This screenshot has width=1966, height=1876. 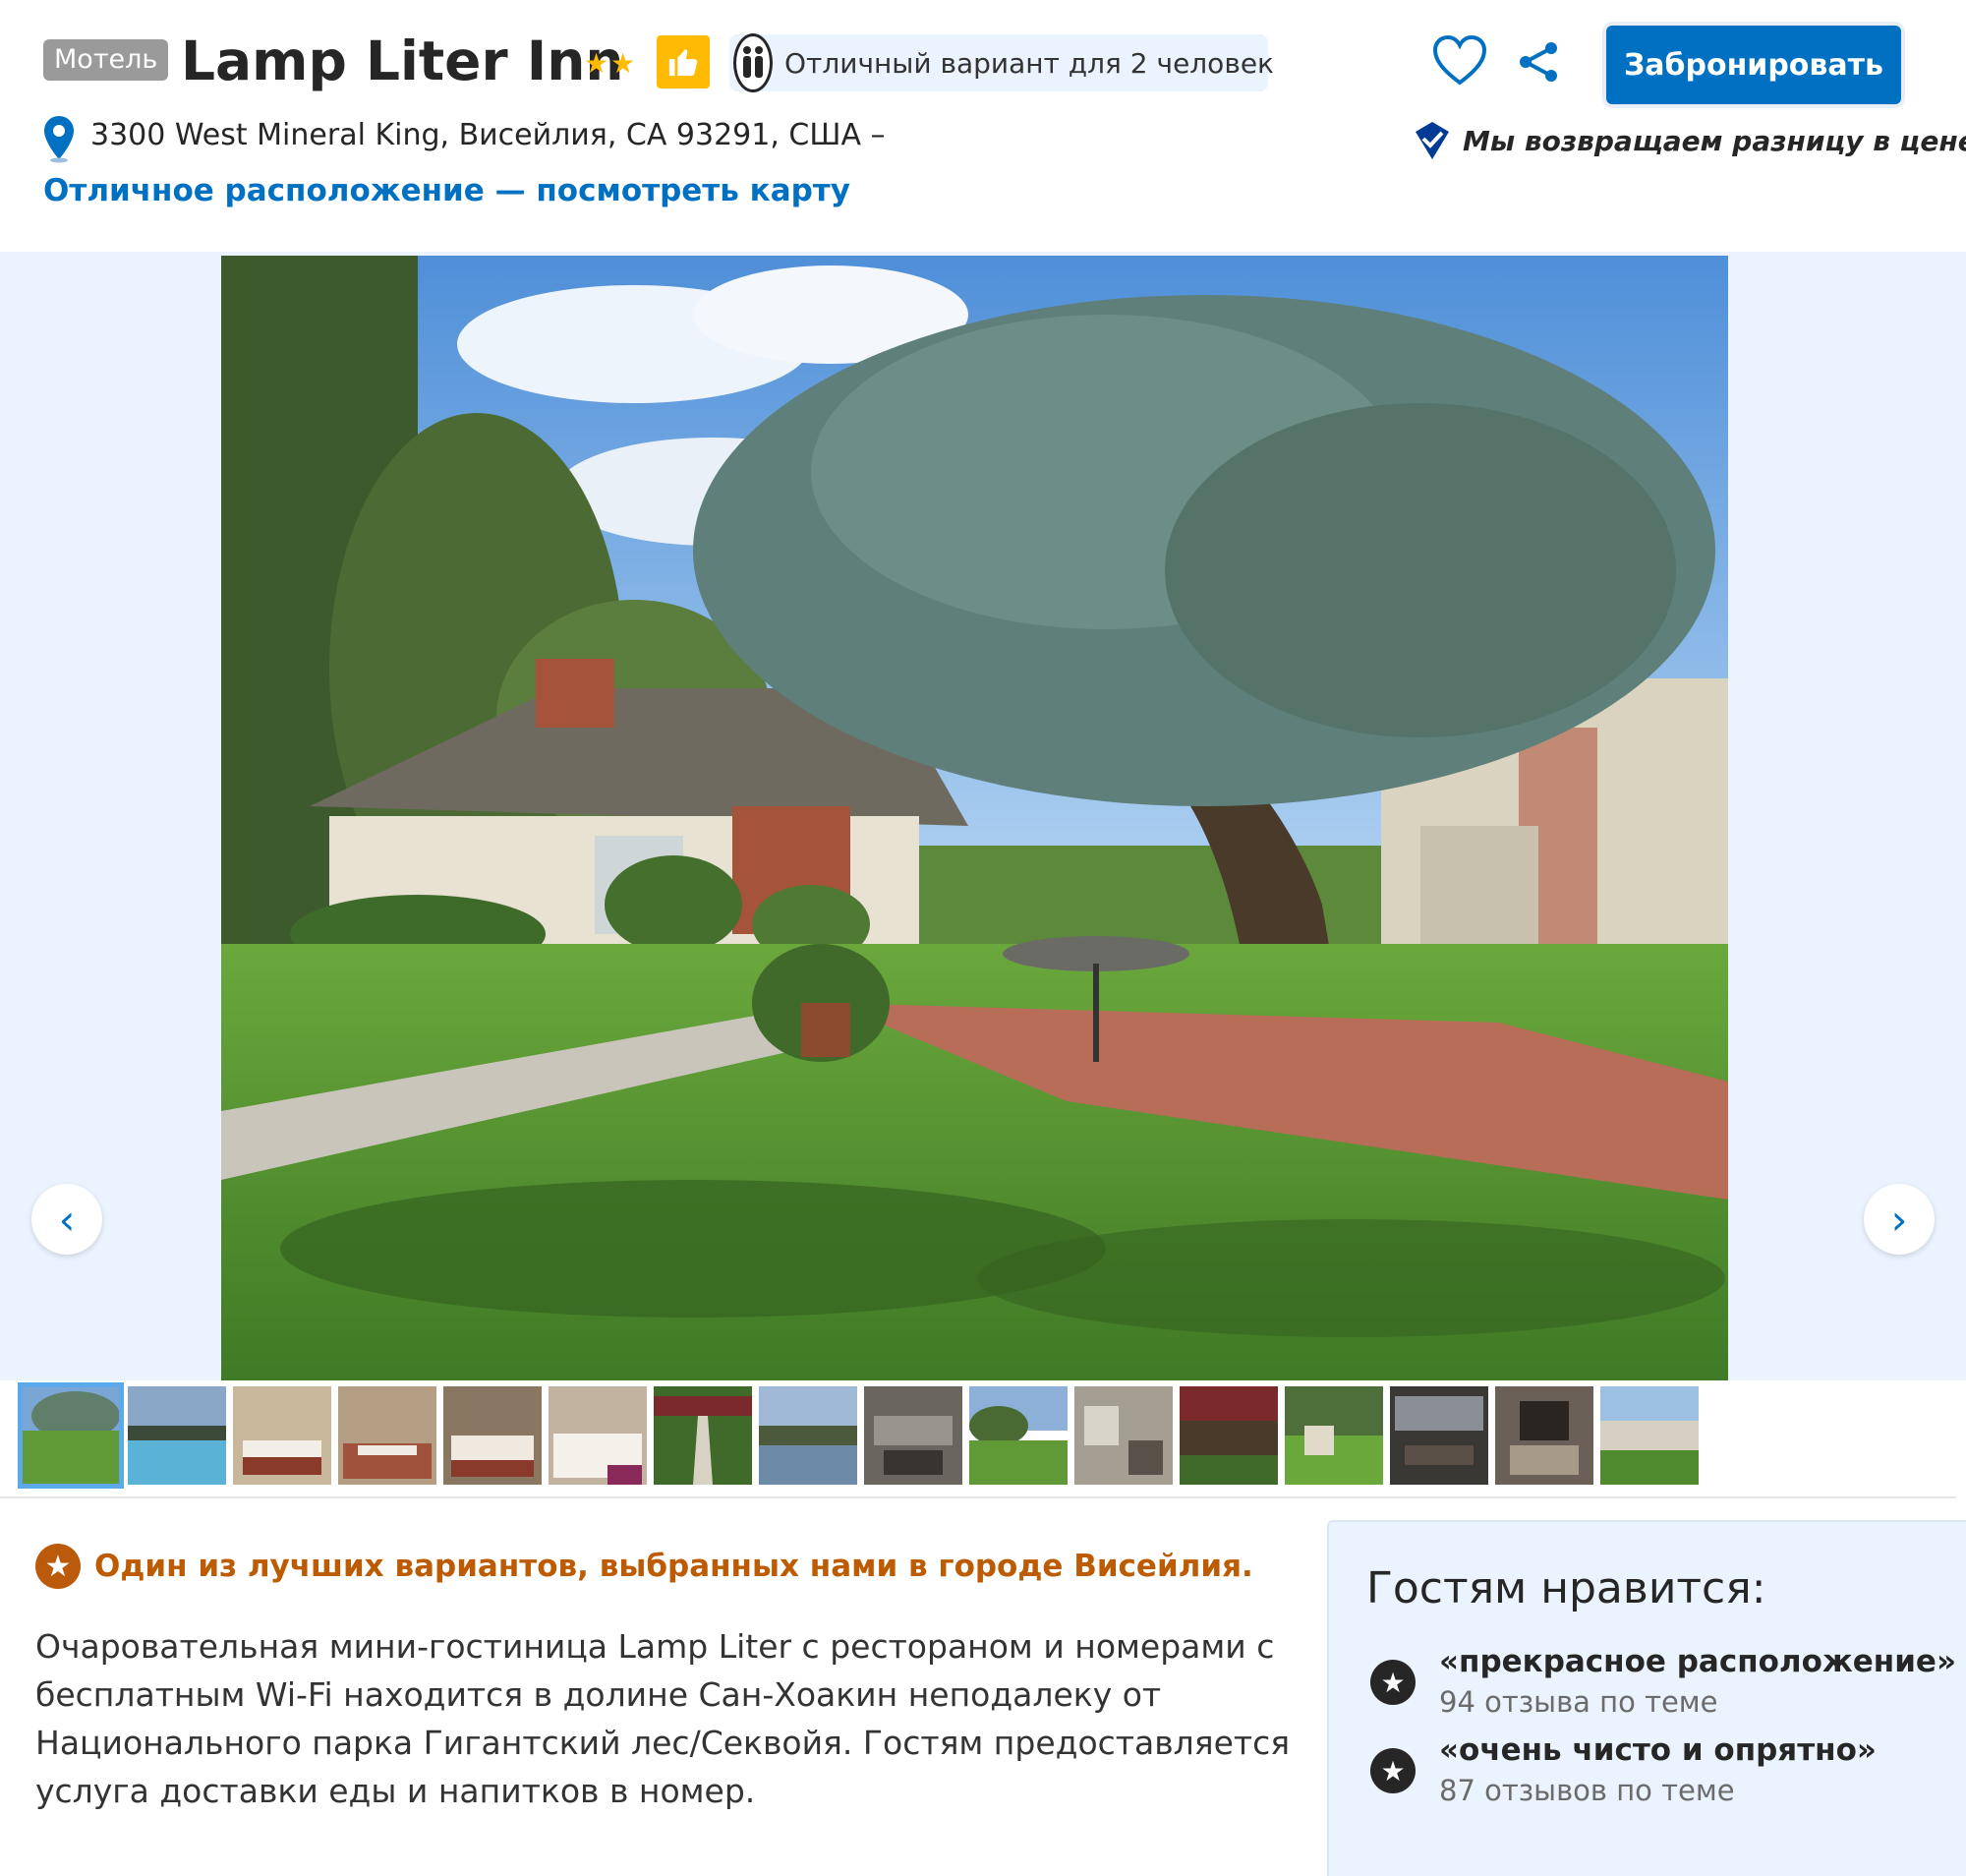 I want to click on star-rating: ★ ★, so click(x=609, y=64).